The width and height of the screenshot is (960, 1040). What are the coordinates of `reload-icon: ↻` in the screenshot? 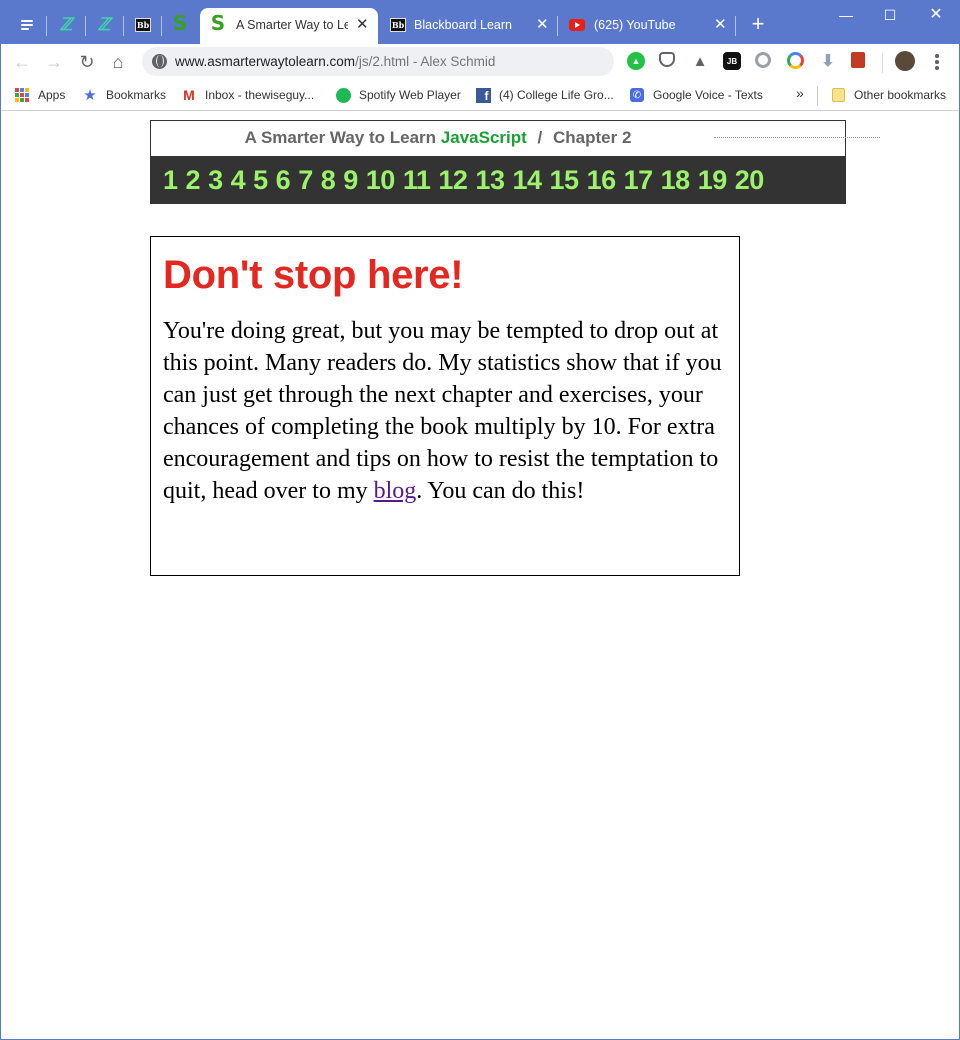 It's located at (87, 62).